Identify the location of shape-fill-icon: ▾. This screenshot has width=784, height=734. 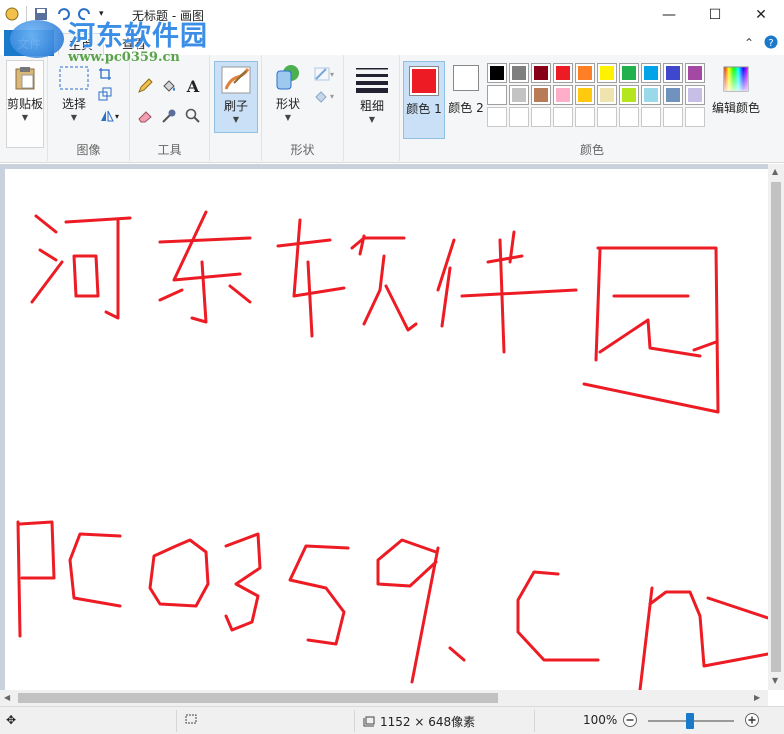
(324, 96).